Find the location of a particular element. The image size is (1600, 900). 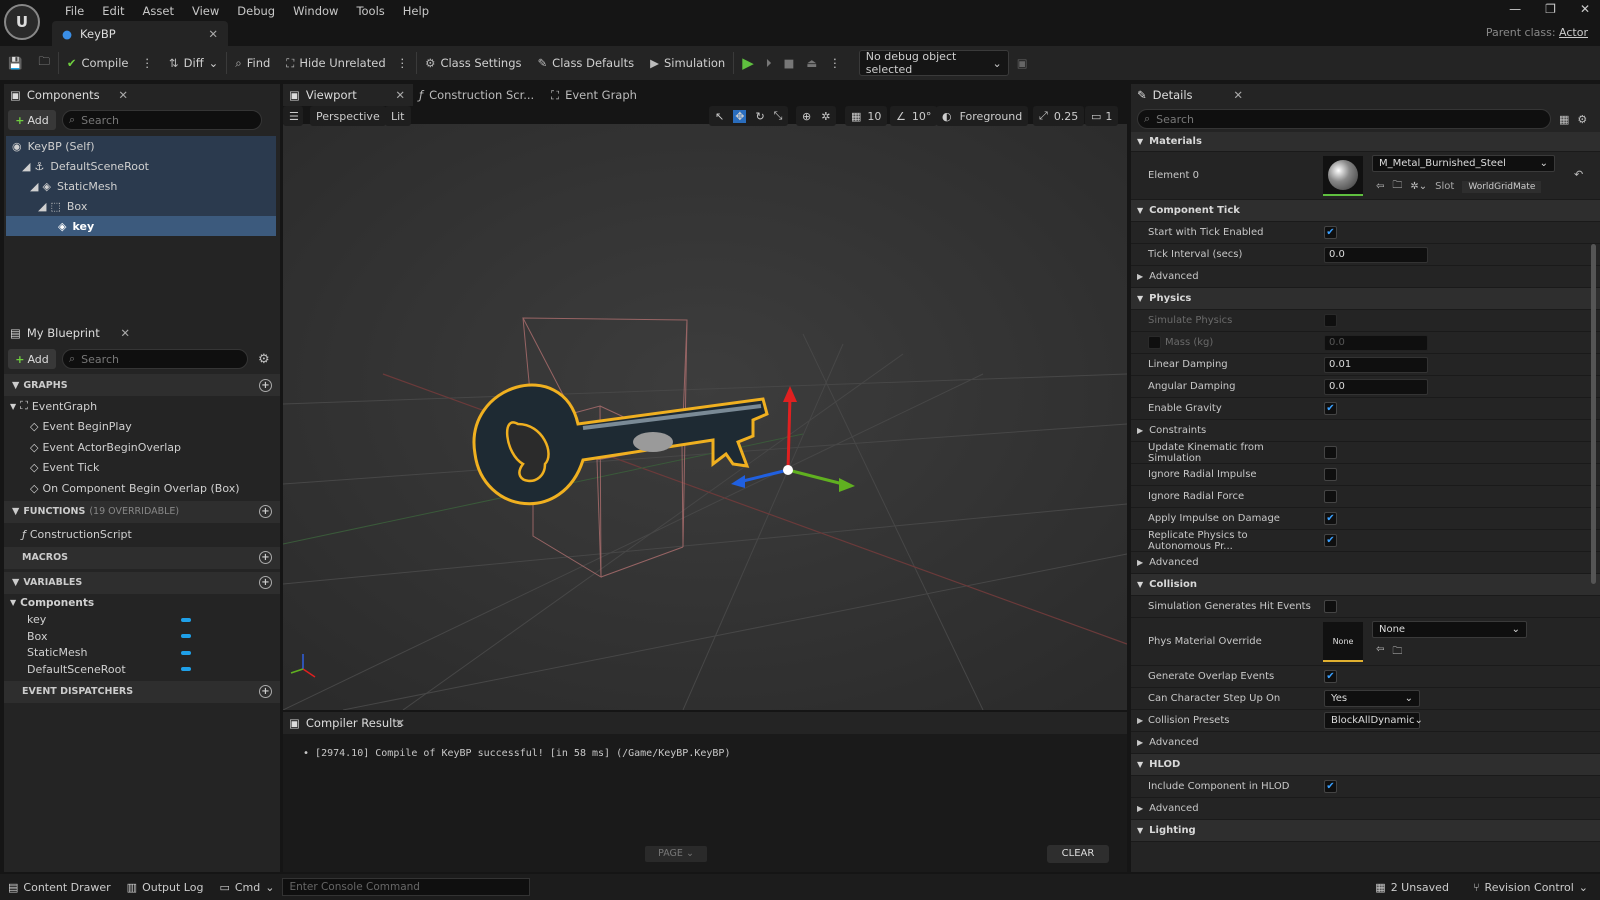

include-hlod-checkbox: ✔ is located at coordinates (1330, 786).